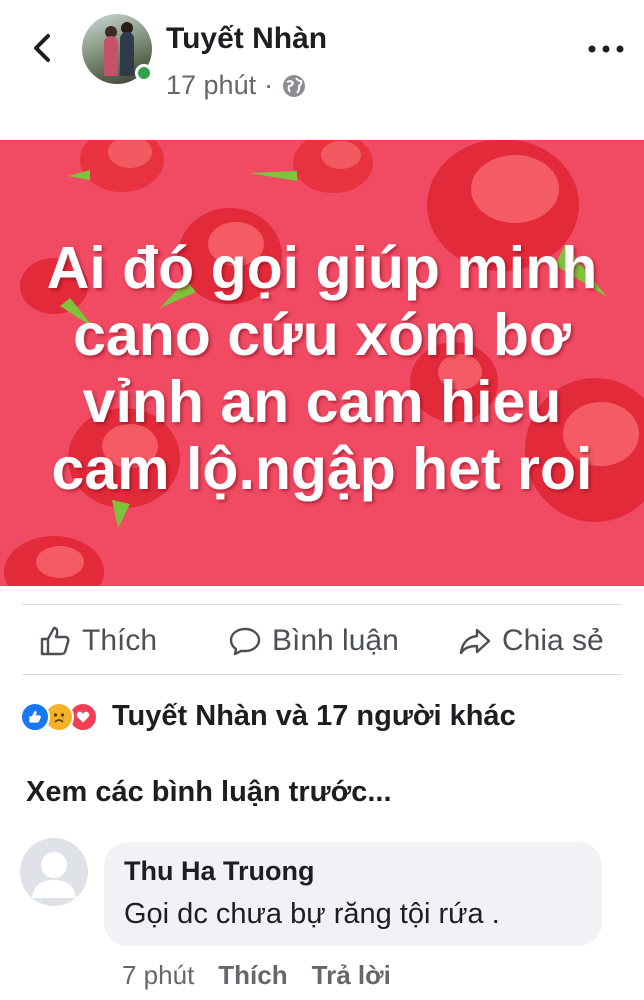  I want to click on like-button: Thích, so click(97, 641).